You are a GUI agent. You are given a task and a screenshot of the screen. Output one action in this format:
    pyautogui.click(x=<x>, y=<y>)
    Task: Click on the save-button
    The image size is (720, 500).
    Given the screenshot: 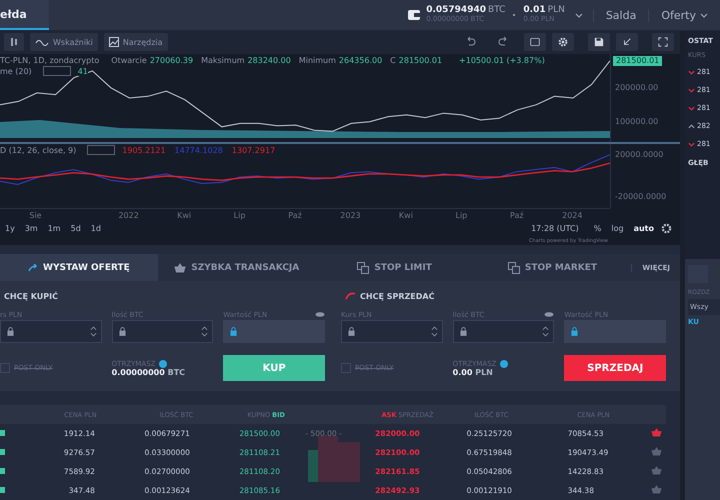 What is the action you would take?
    pyautogui.click(x=599, y=42)
    